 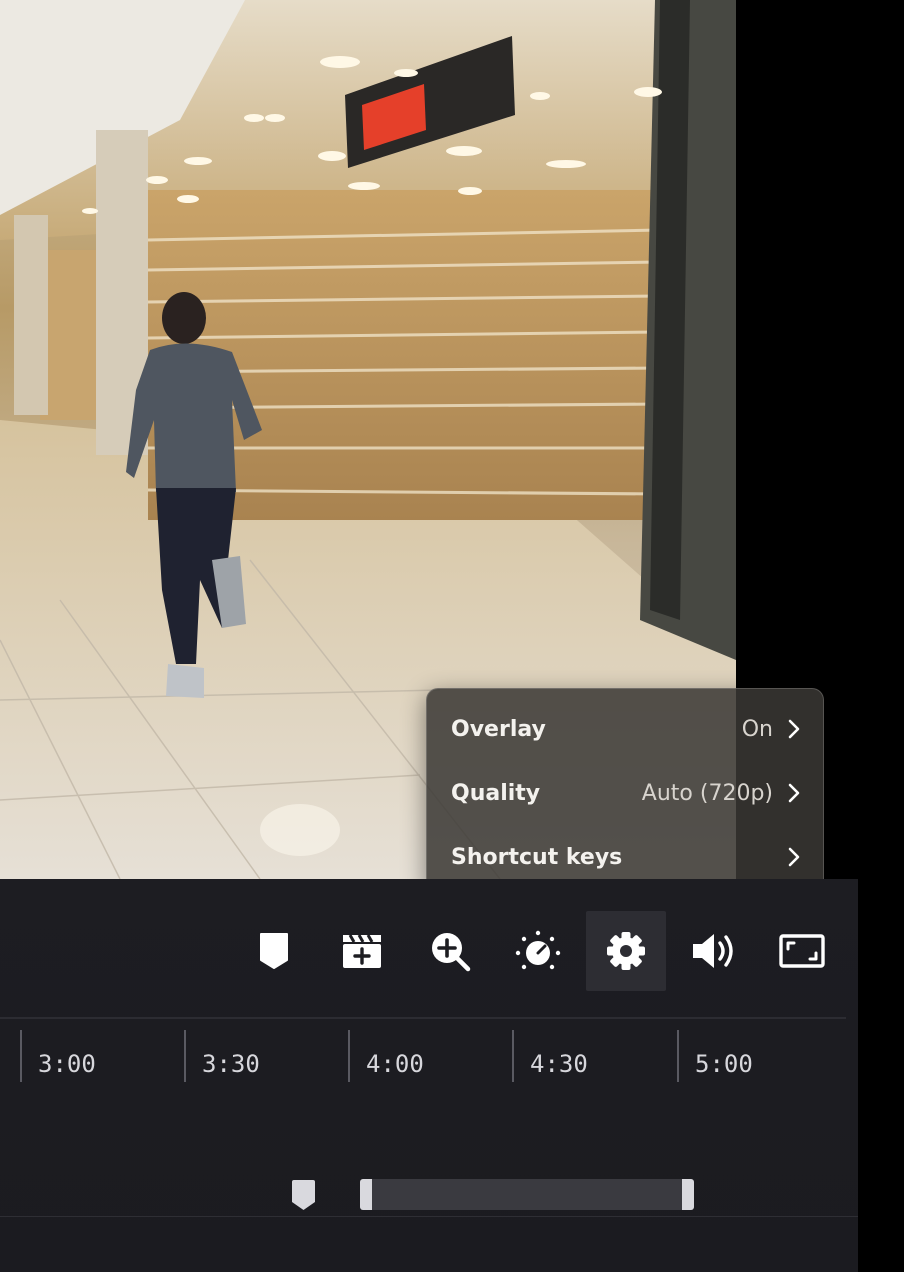 I want to click on bookmark-button, so click(x=274, y=951).